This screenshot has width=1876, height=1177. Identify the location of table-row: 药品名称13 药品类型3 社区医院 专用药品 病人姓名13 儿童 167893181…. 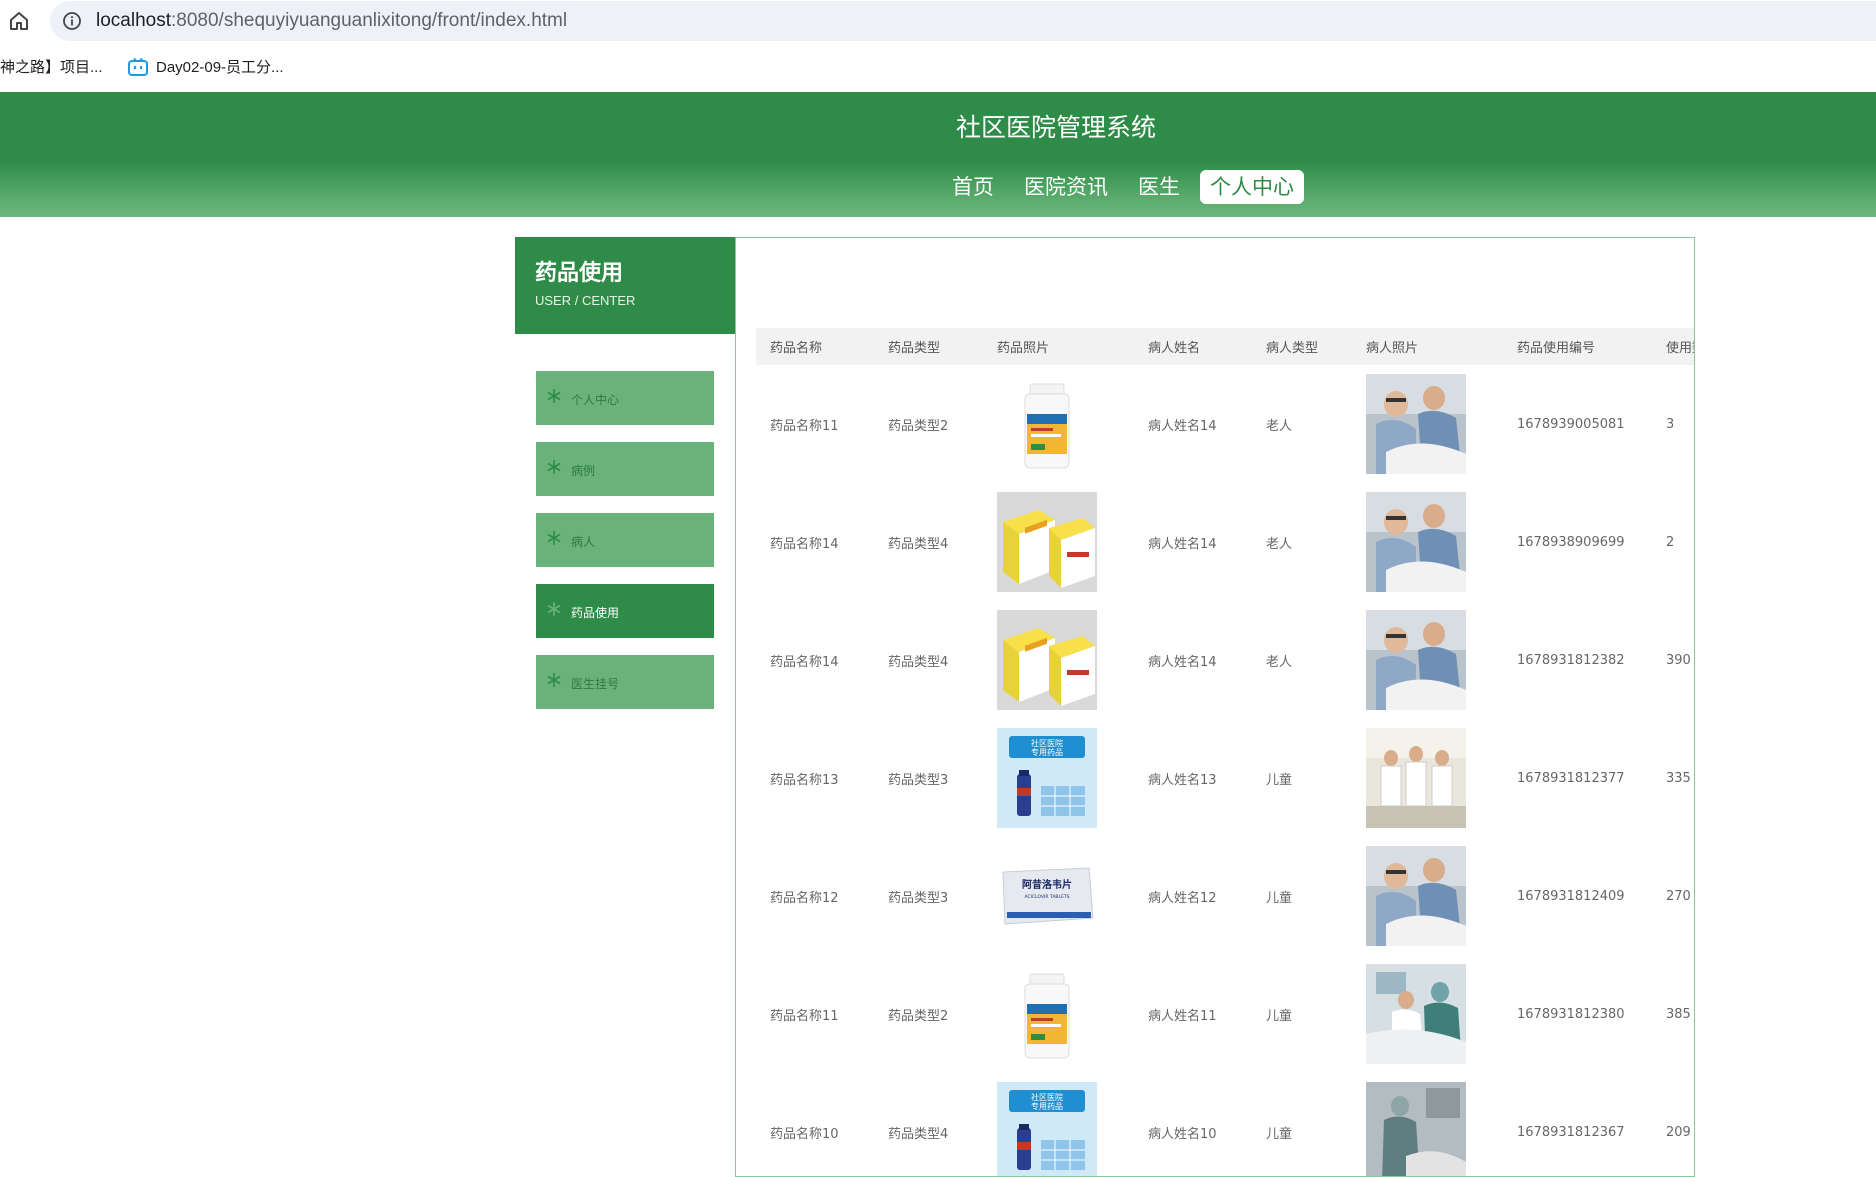
(1225, 778).